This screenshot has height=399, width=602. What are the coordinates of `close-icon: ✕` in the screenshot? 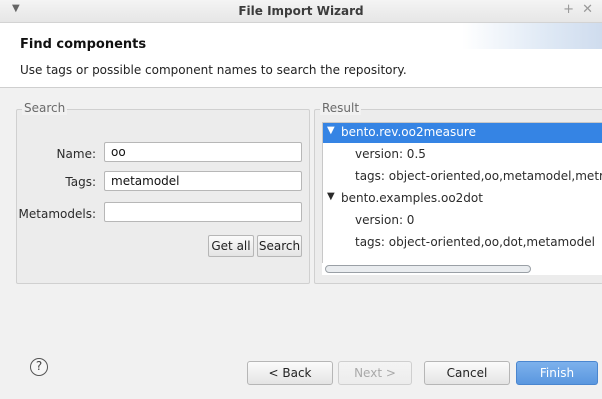 It's located at (587, 9).